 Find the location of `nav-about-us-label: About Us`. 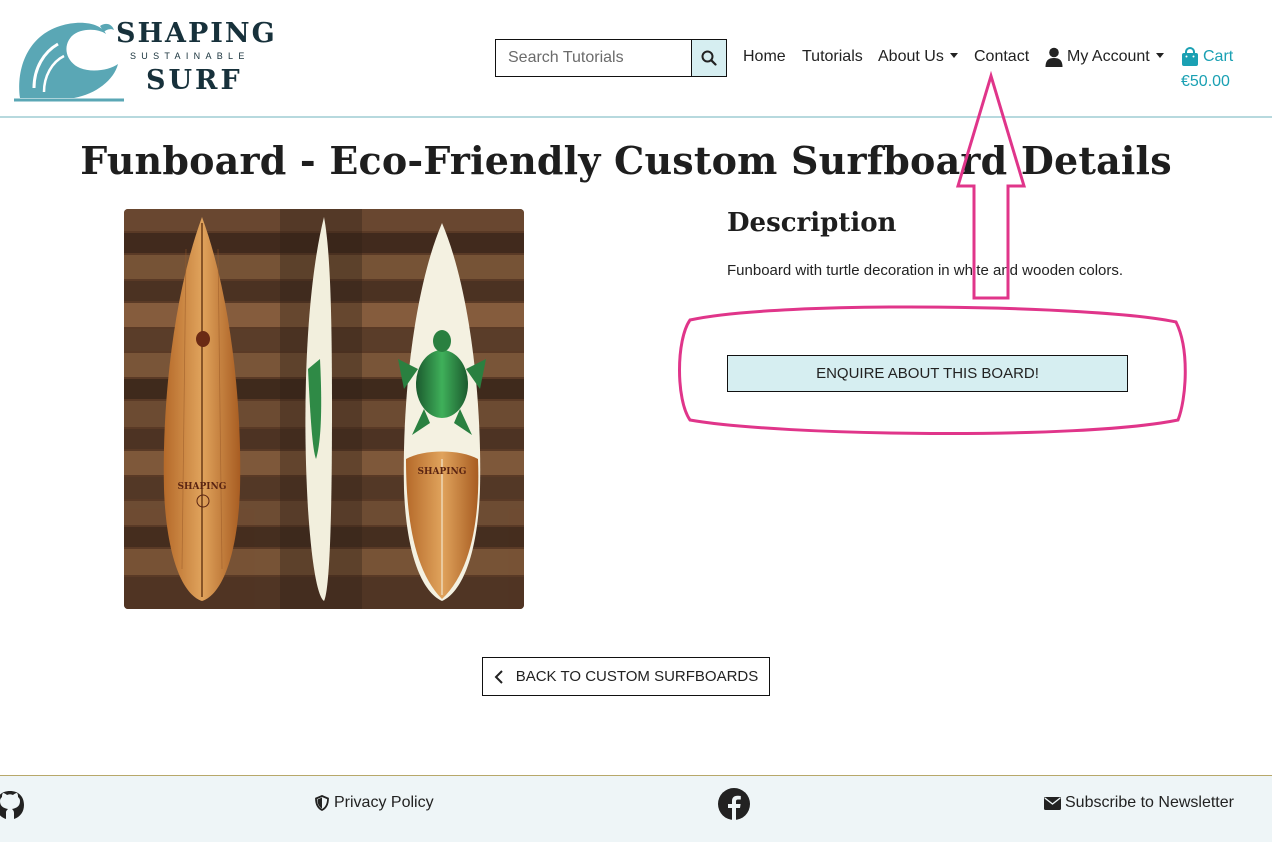

nav-about-us-label: About Us is located at coordinates (911, 56).